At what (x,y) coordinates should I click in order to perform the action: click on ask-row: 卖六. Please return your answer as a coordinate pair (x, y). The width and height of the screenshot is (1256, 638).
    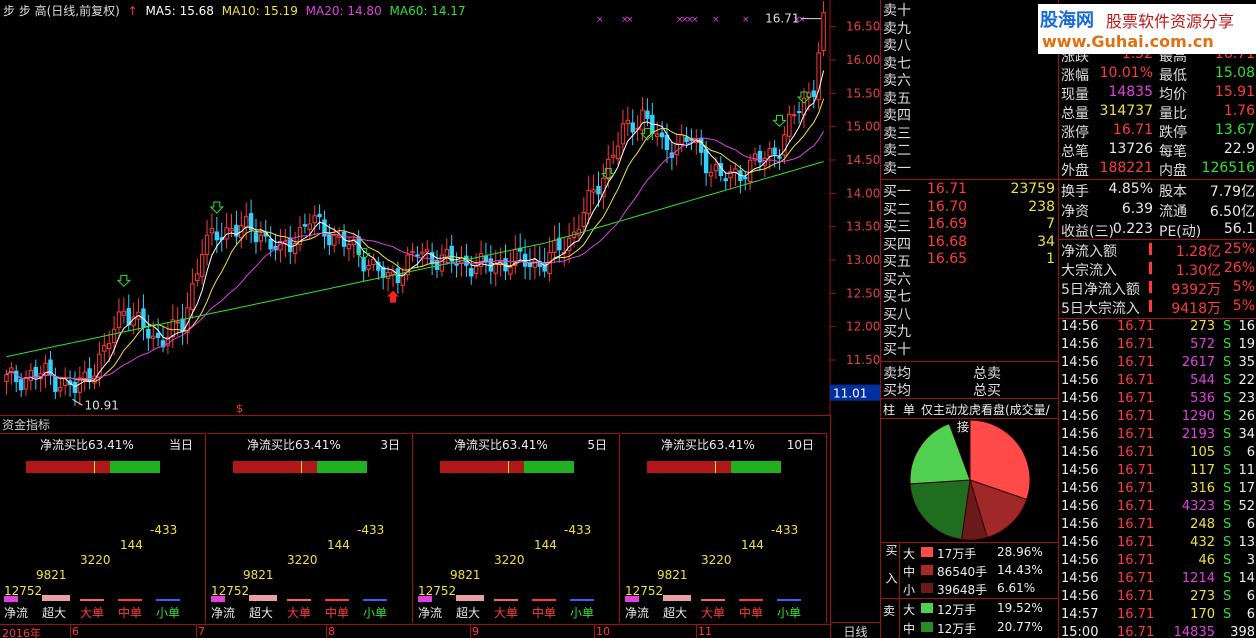
    Looking at the image, I should click on (970, 79).